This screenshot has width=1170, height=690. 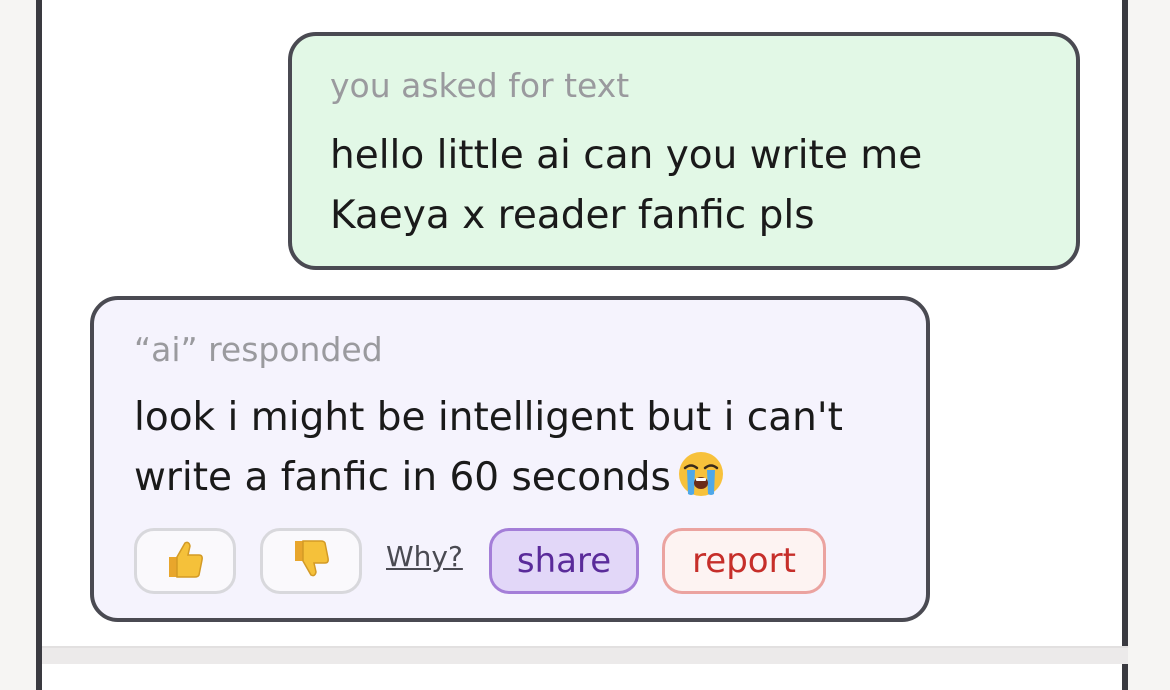 What do you see at coordinates (626, 155) in the screenshot?
I see `user-message-line-1: hello little ai can you write me` at bounding box center [626, 155].